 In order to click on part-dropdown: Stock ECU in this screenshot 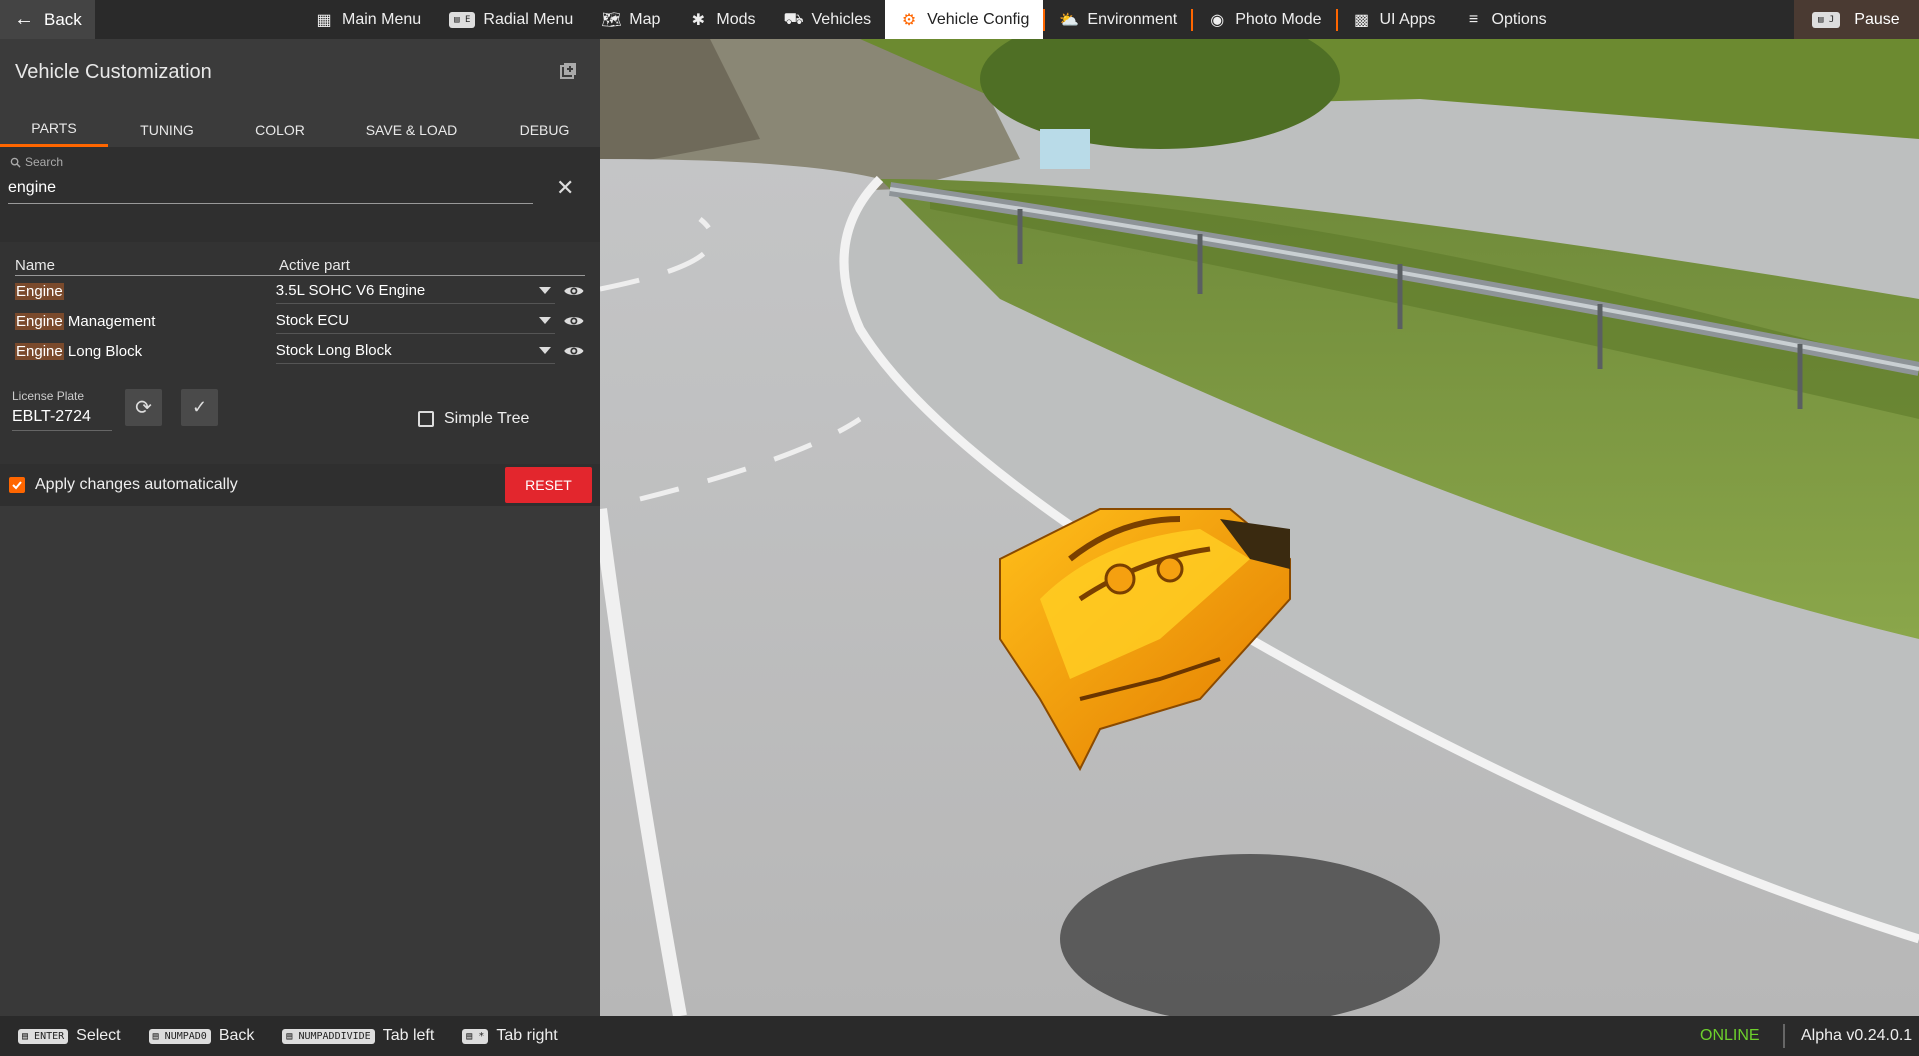, I will do `click(415, 321)`.